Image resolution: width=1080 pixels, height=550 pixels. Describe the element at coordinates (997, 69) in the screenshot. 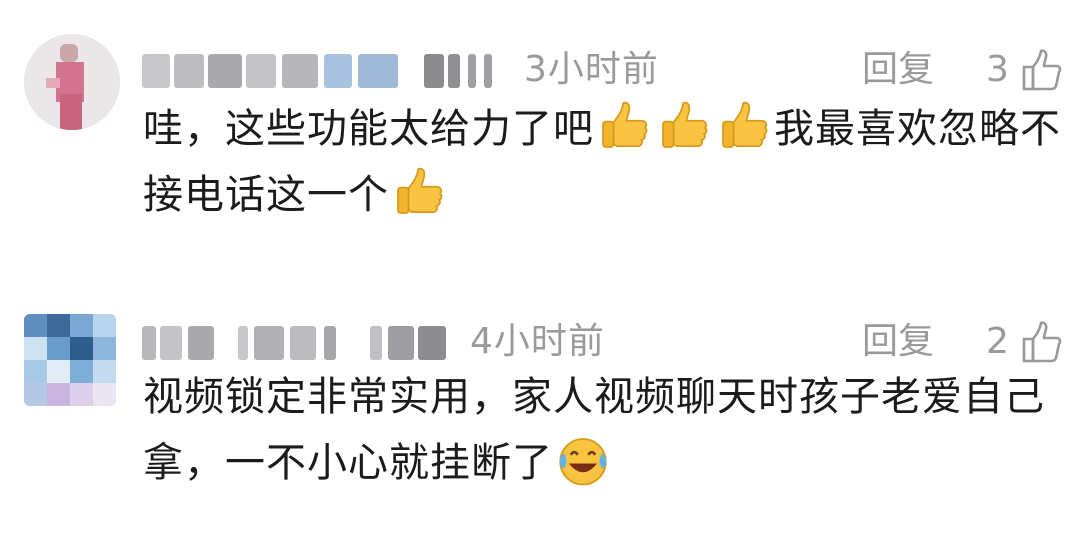

I see `like-count: 3` at that location.